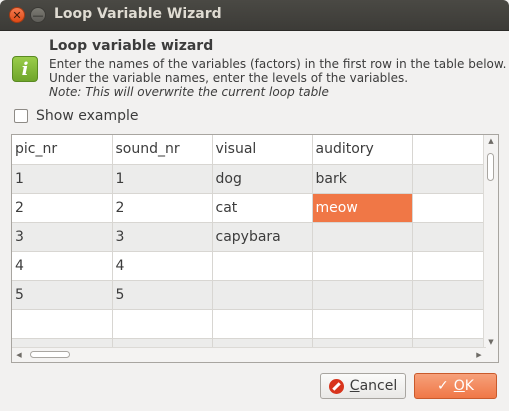 This screenshot has height=411, width=509. Describe the element at coordinates (262, 179) in the screenshot. I see `table-cell: dog` at that location.